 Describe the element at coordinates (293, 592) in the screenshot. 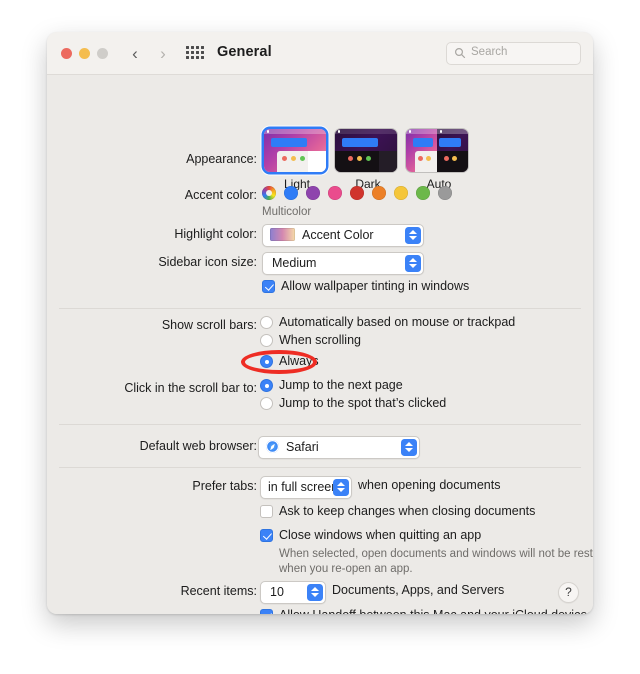

I see `recent-items-stepper: 10` at that location.